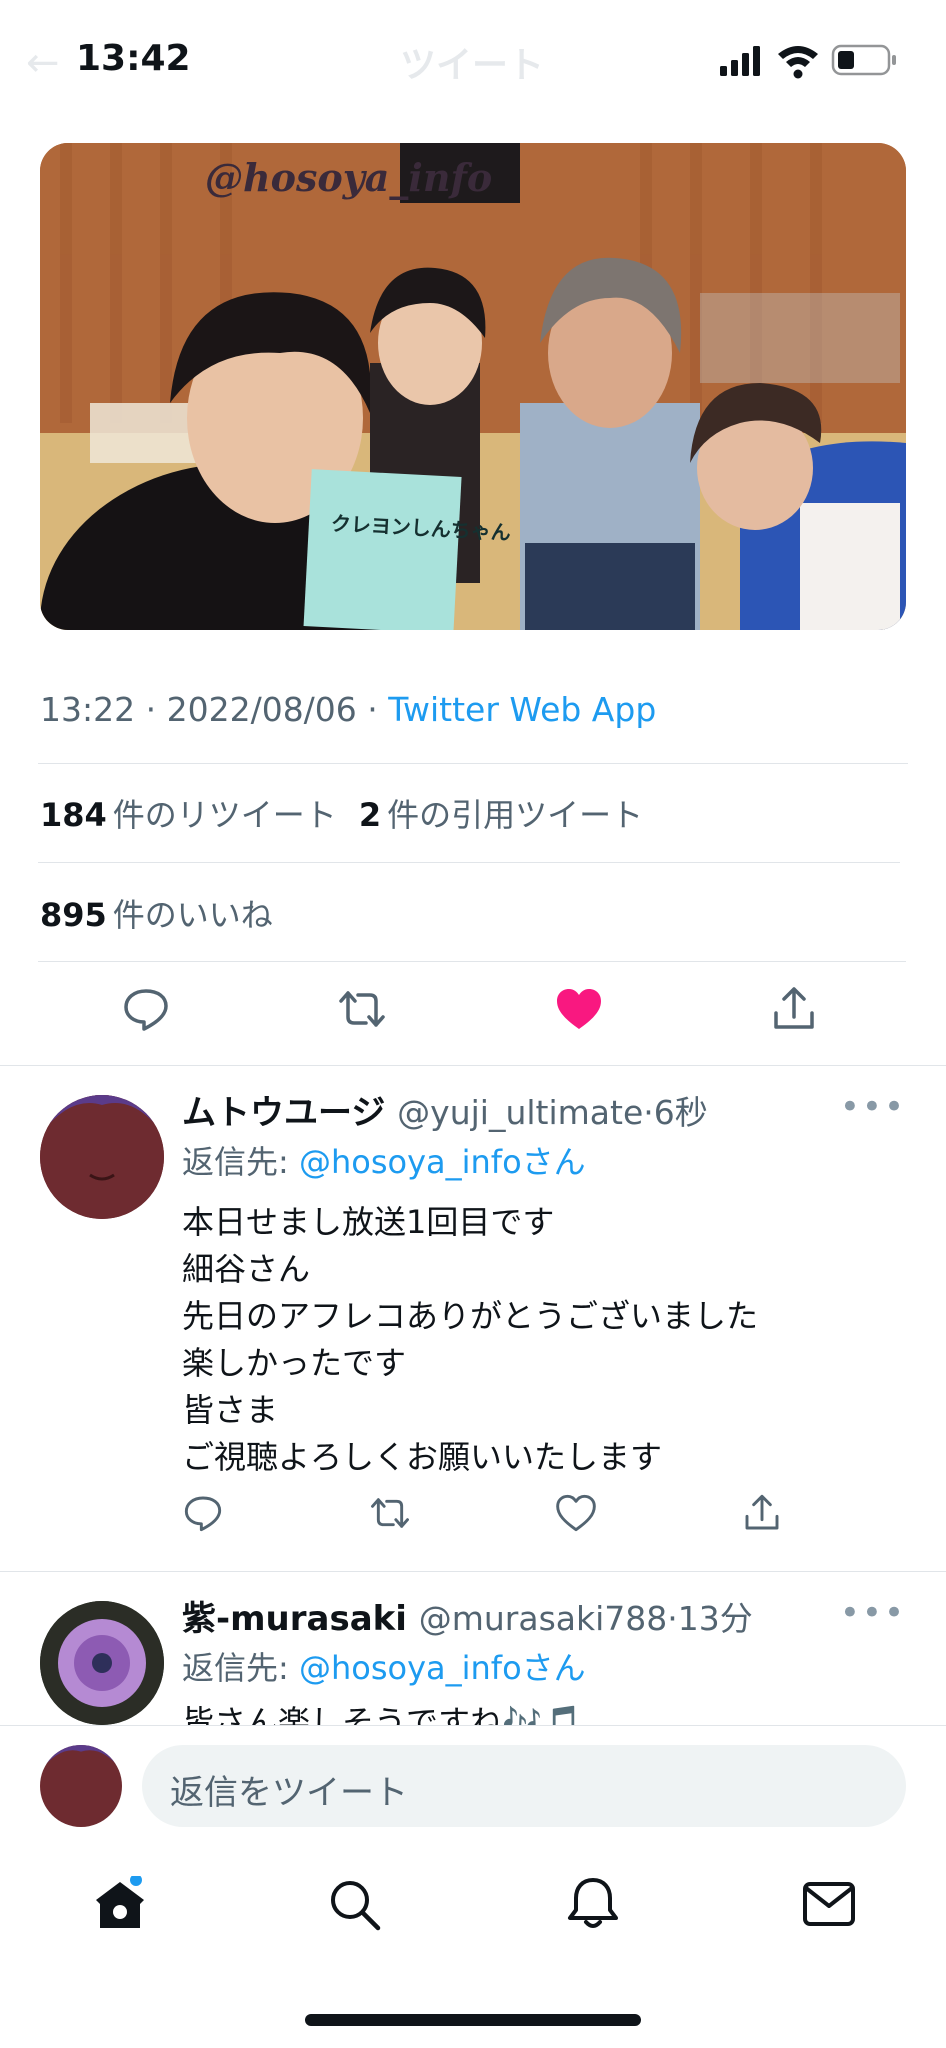 This screenshot has width=946, height=2048. What do you see at coordinates (740, 61) in the screenshot?
I see `cellular-signal-icon` at bounding box center [740, 61].